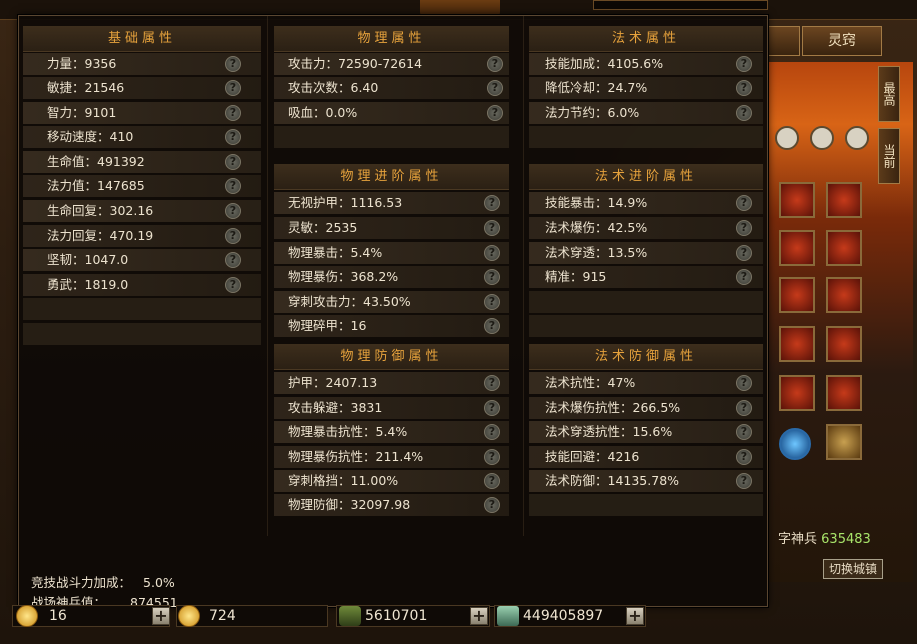 This screenshot has width=917, height=644. Describe the element at coordinates (842, 41) in the screenshot. I see `tab-lingqiao: 灵窍` at that location.